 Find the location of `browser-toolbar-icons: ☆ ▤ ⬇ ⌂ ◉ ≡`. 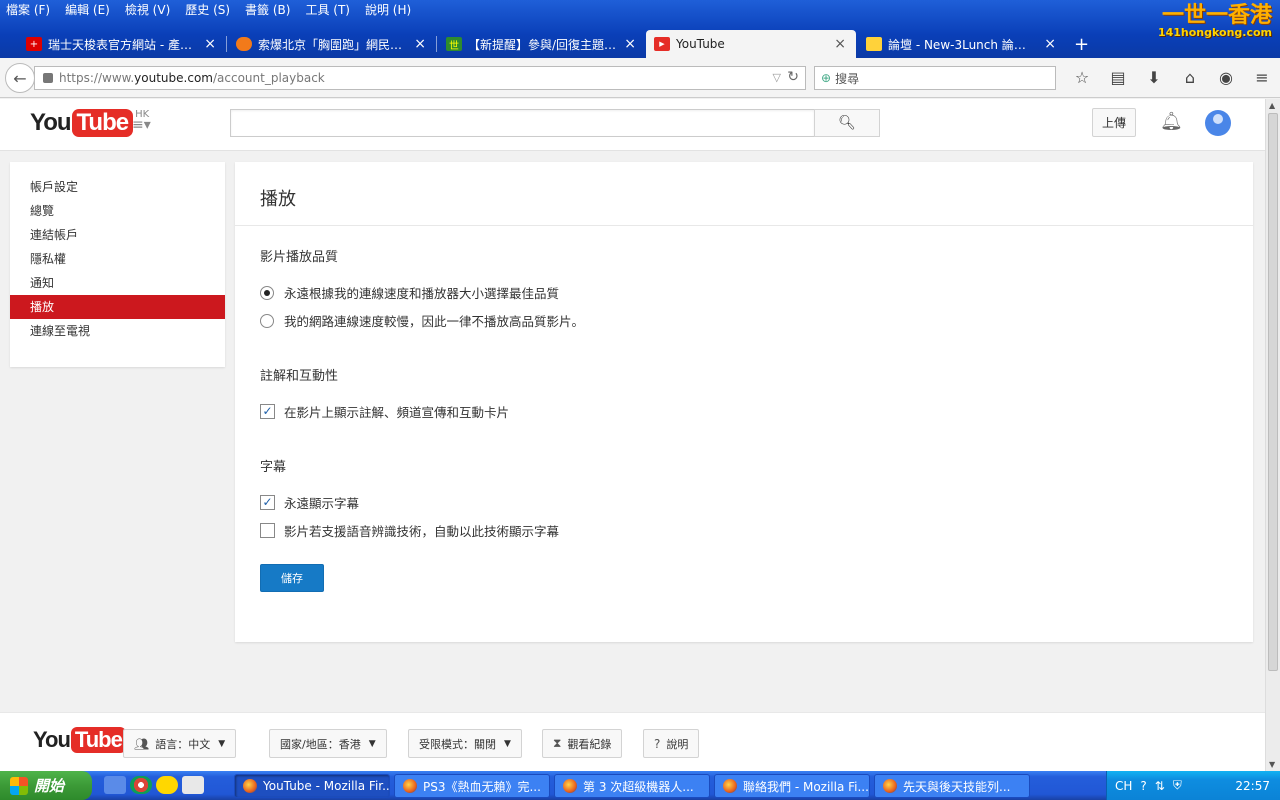

browser-toolbar-icons: ☆ ▤ ⬇ ⌂ ◉ ≡ is located at coordinates (1172, 77).